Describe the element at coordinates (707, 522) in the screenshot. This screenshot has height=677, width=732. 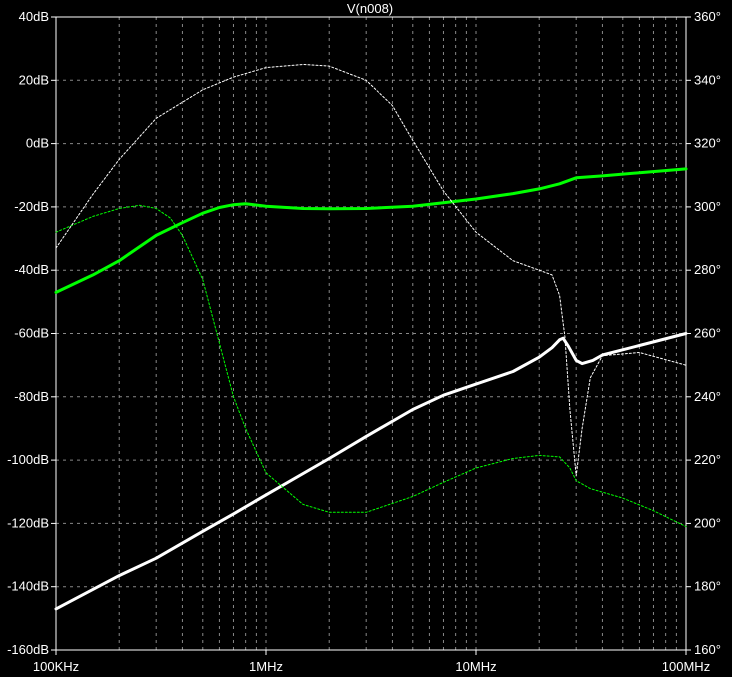
I see `y-tick-label-right: 200°` at that location.